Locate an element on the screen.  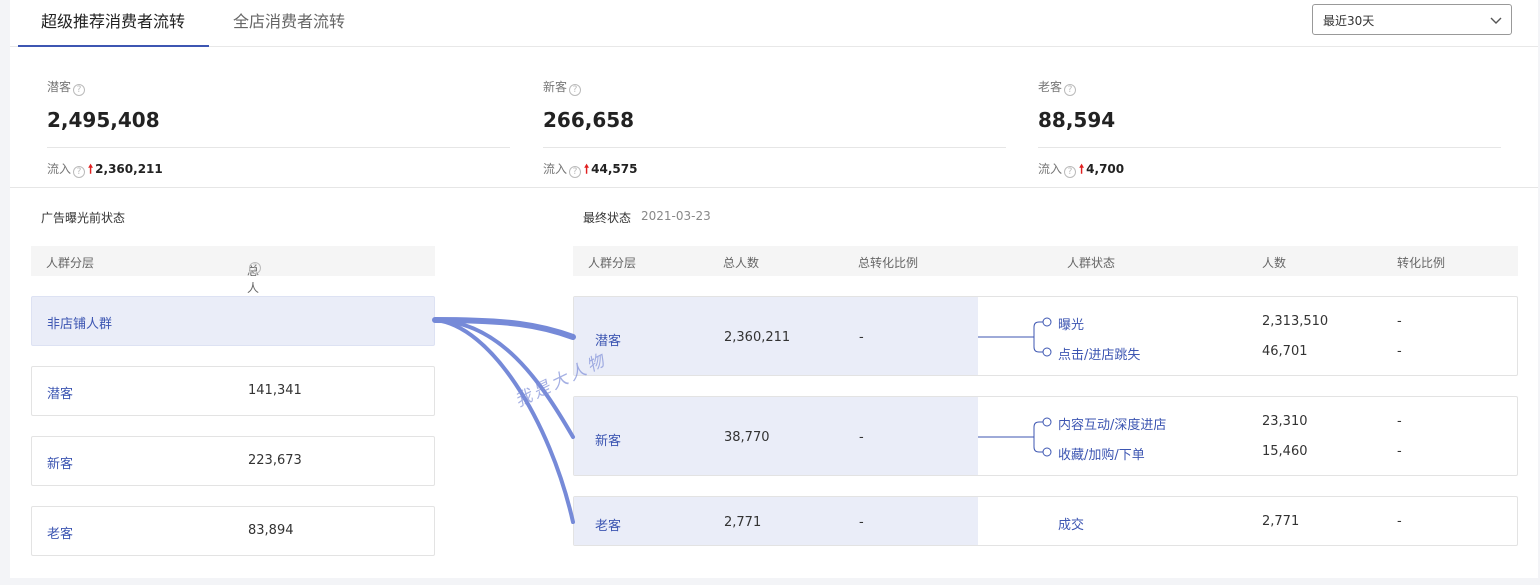
flow-to-old is located at coordinates (504, 421).